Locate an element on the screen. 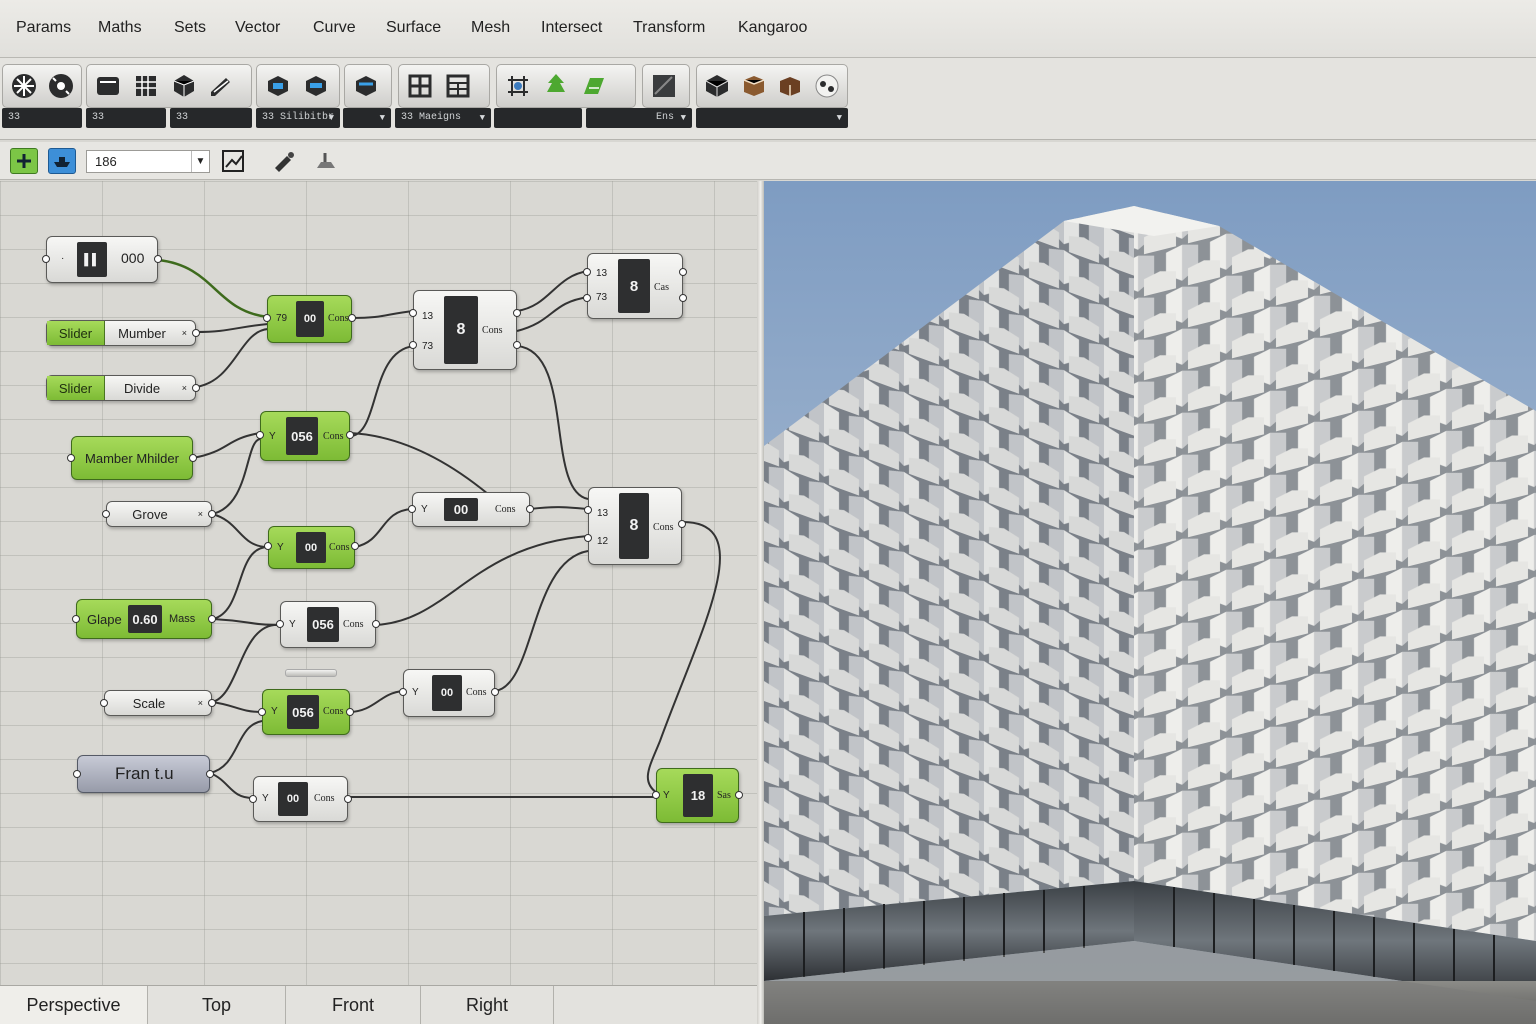 This screenshot has height=1024, width=1536. ribbon-sublabel-5: ▼ is located at coordinates (367, 118).